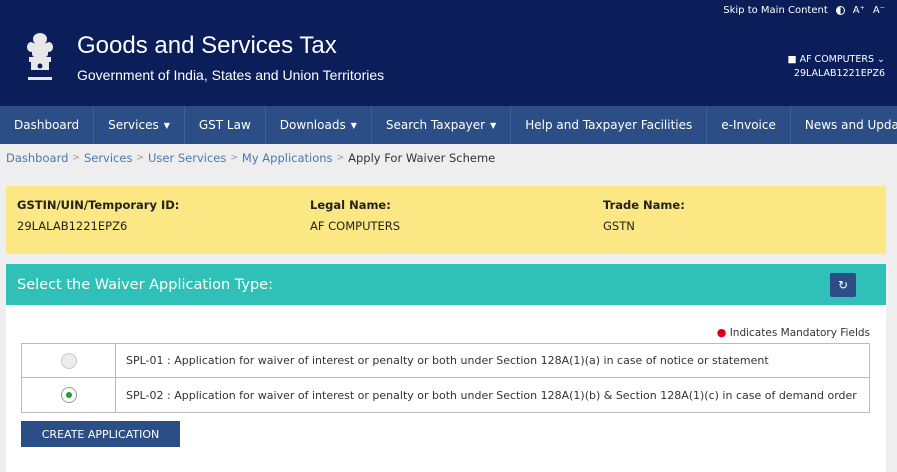  Describe the element at coordinates (792, 59) in the screenshot. I see `user-icon: ■` at that location.